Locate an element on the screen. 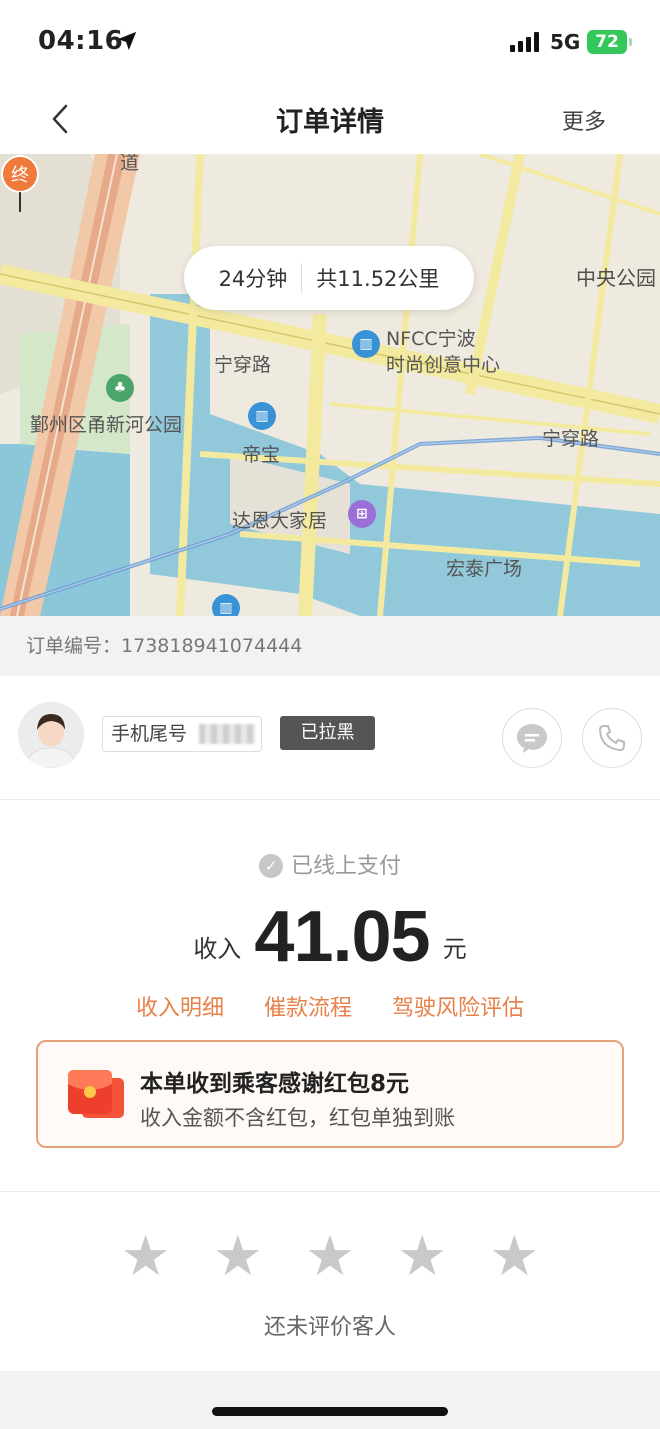  payment-links: 收入明细 催款流程 驾驶风险评估 is located at coordinates (330, 1006).